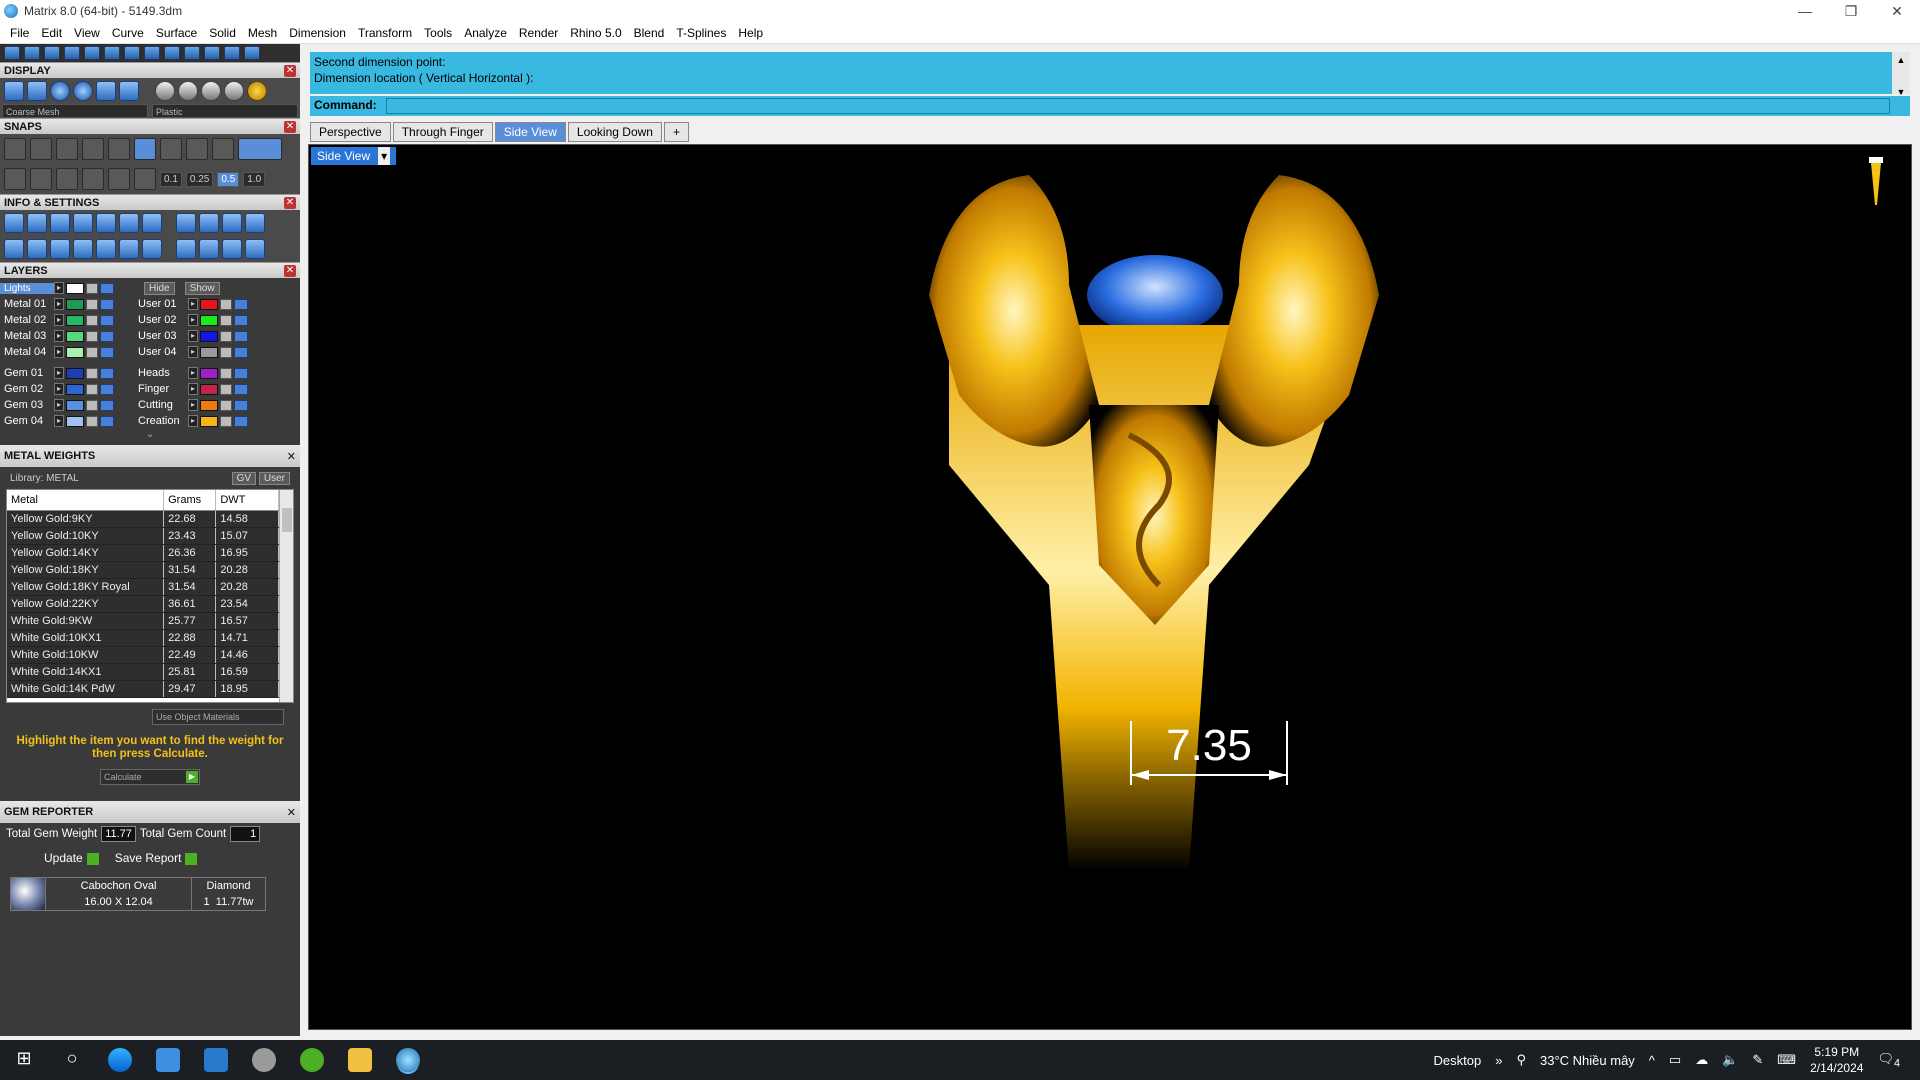 The image size is (1920, 1080). I want to click on save-report-button: Save Report, so click(156, 858).